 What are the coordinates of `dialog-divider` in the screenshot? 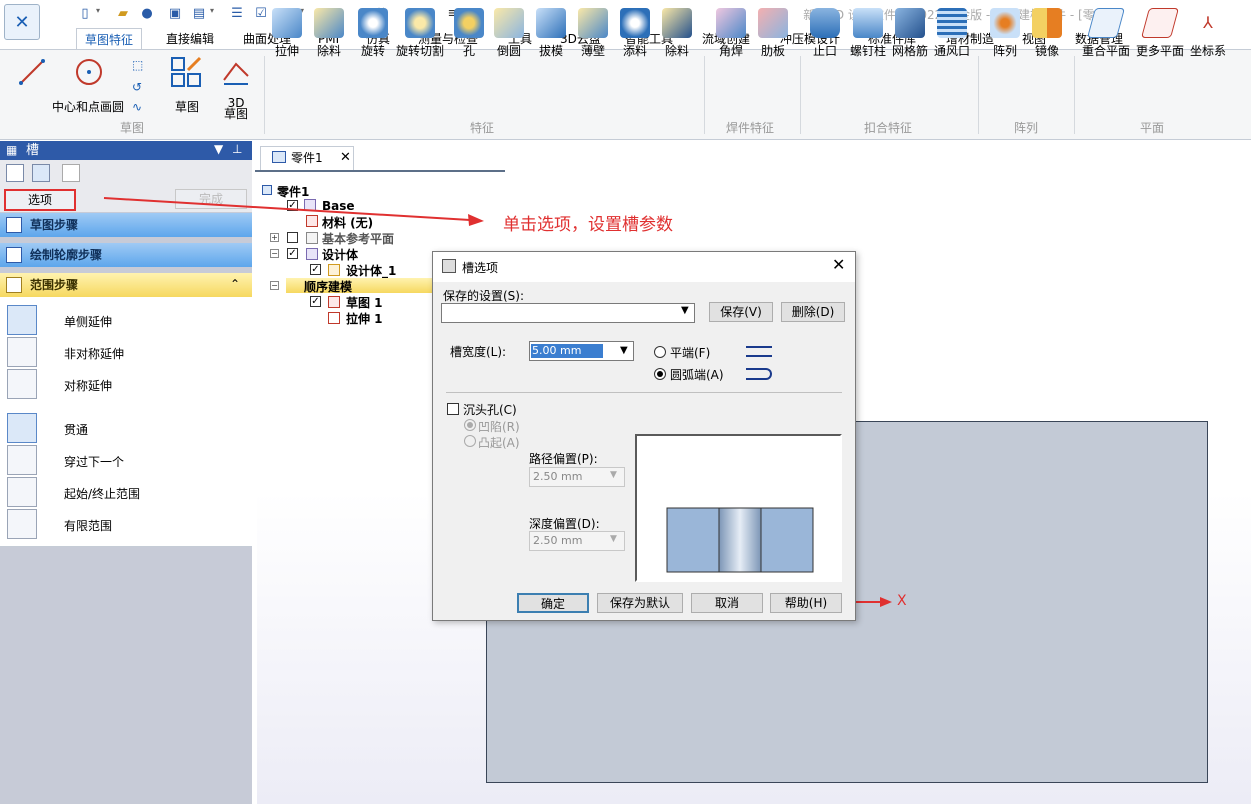 It's located at (644, 392).